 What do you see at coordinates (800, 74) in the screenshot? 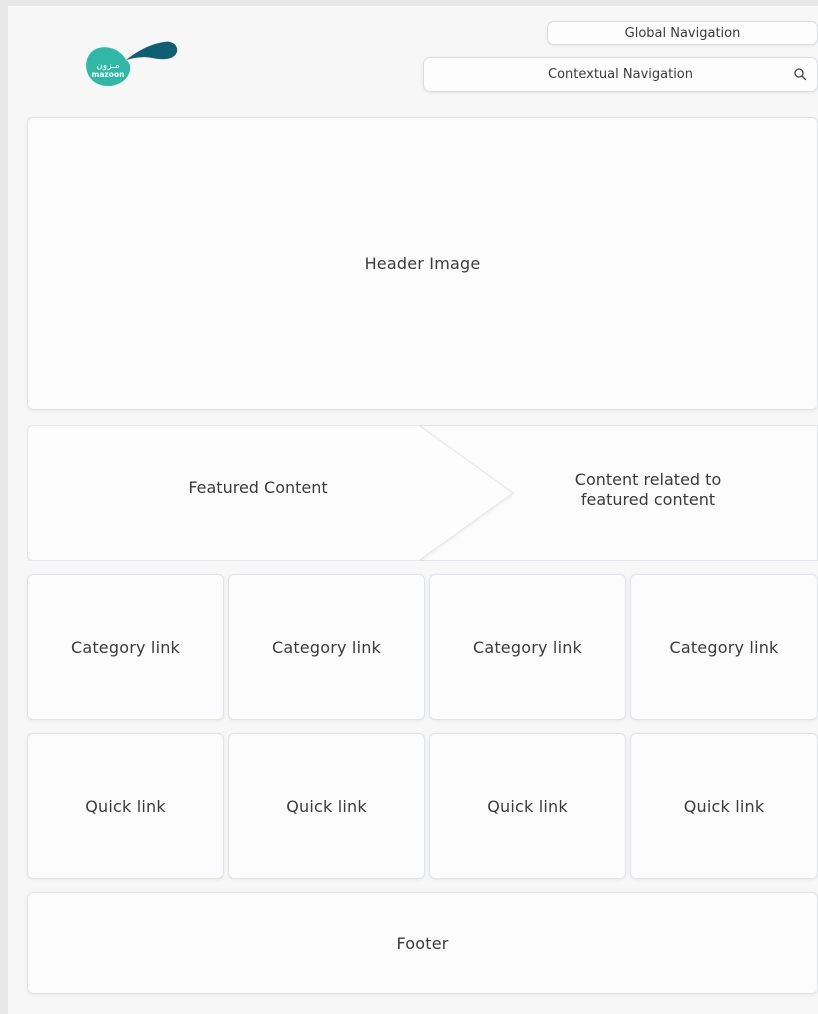
I see `search-icon` at bounding box center [800, 74].